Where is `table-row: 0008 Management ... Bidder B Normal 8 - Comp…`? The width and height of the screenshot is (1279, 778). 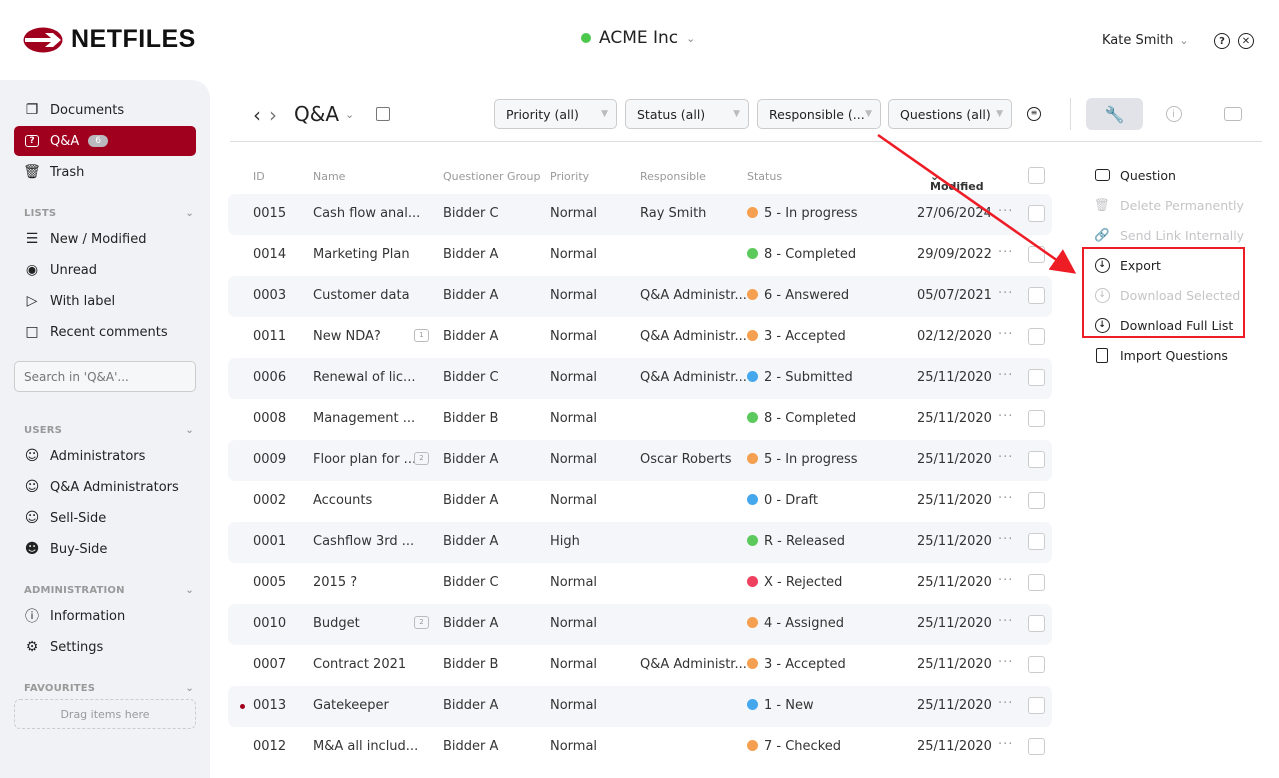
table-row: 0008 Management ... Bidder B Normal 8 - Comp… is located at coordinates (640, 419).